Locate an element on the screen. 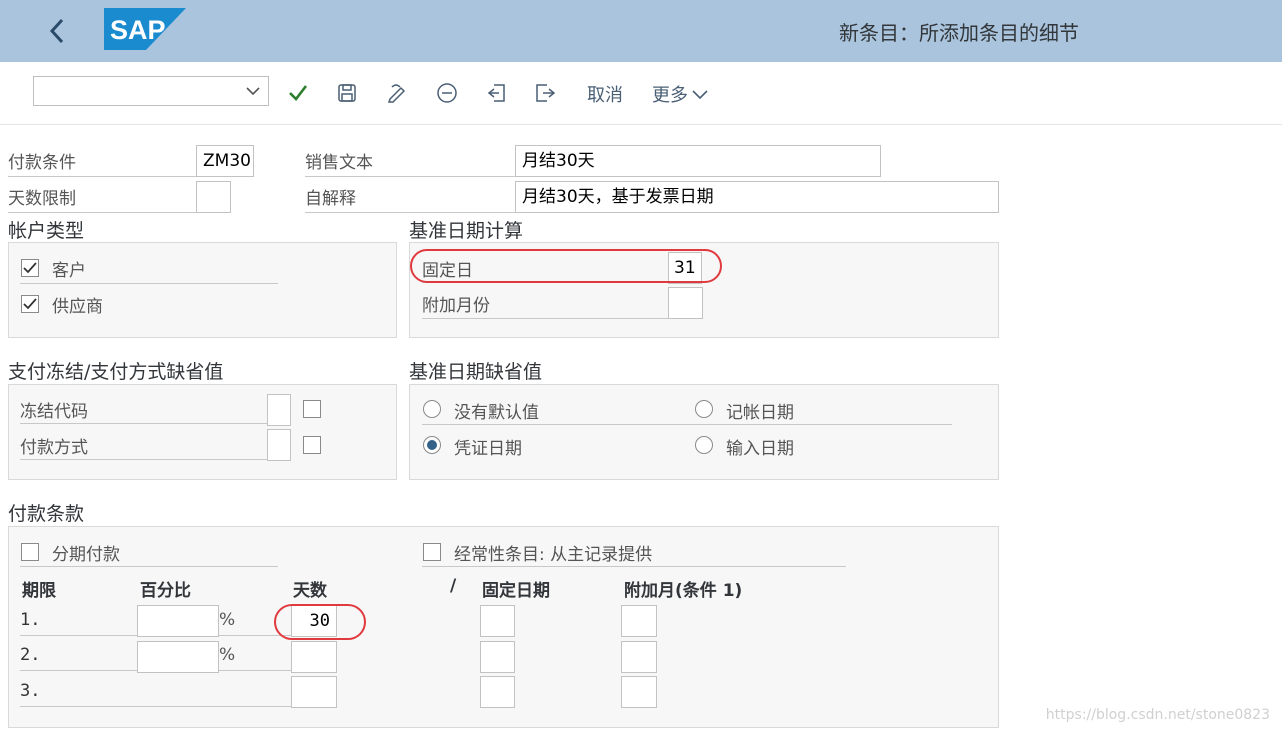 The height and width of the screenshot is (735, 1282). payment-method-input is located at coordinates (279, 445).